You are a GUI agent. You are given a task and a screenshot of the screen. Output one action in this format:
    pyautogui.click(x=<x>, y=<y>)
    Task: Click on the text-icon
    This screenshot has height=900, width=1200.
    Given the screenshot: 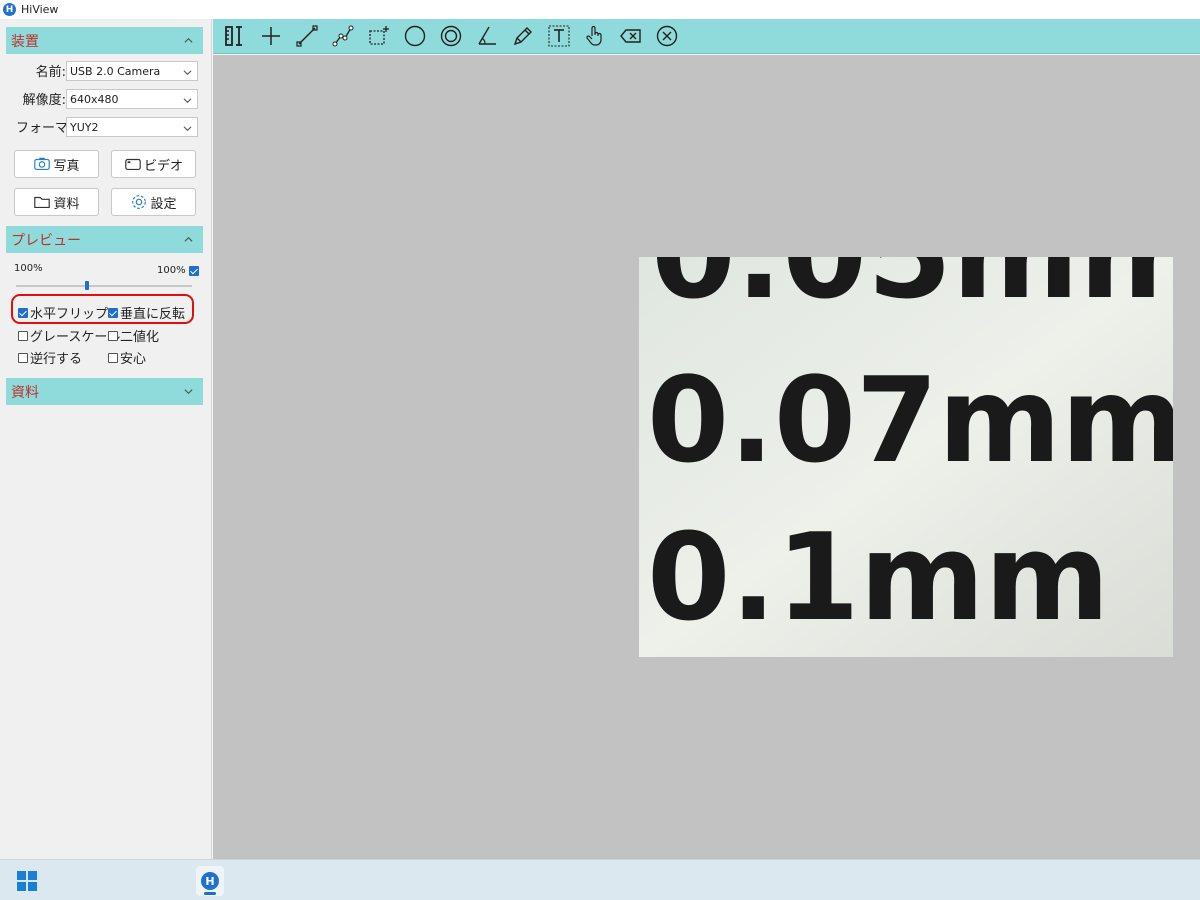 What is the action you would take?
    pyautogui.click(x=558, y=36)
    